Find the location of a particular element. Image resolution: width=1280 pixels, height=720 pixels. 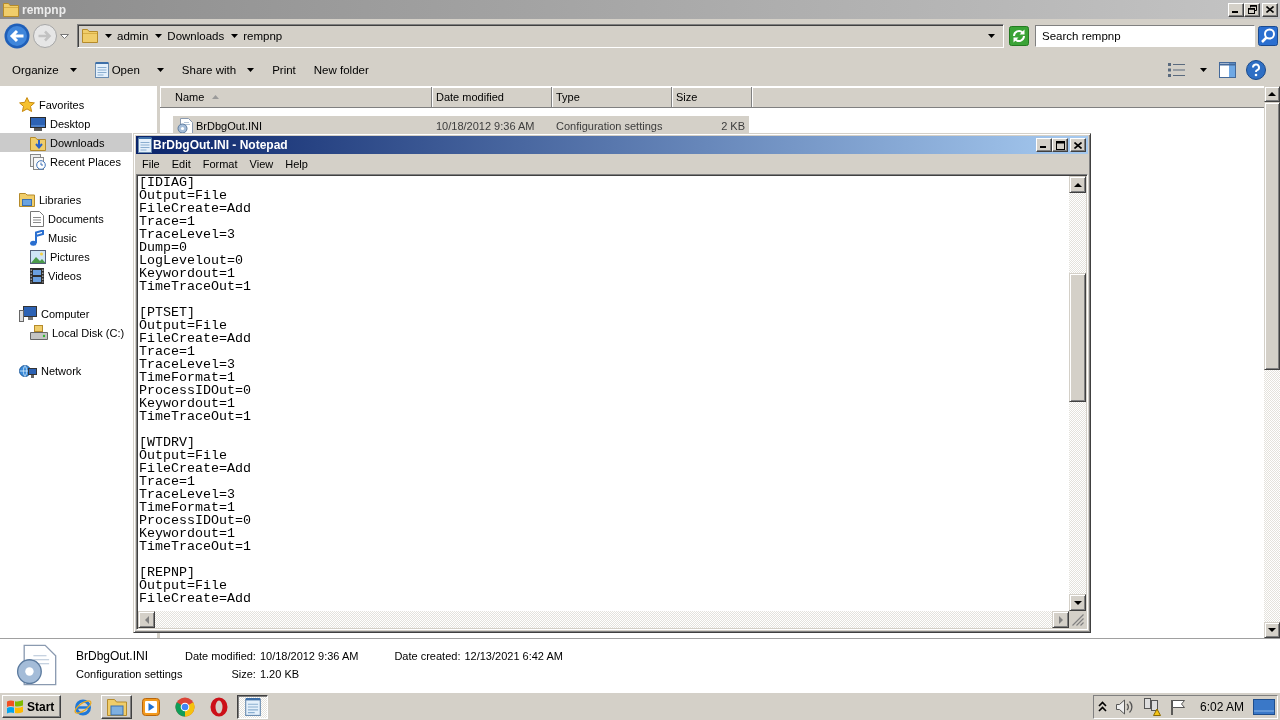

document-icon is located at coordinates (37, 218).